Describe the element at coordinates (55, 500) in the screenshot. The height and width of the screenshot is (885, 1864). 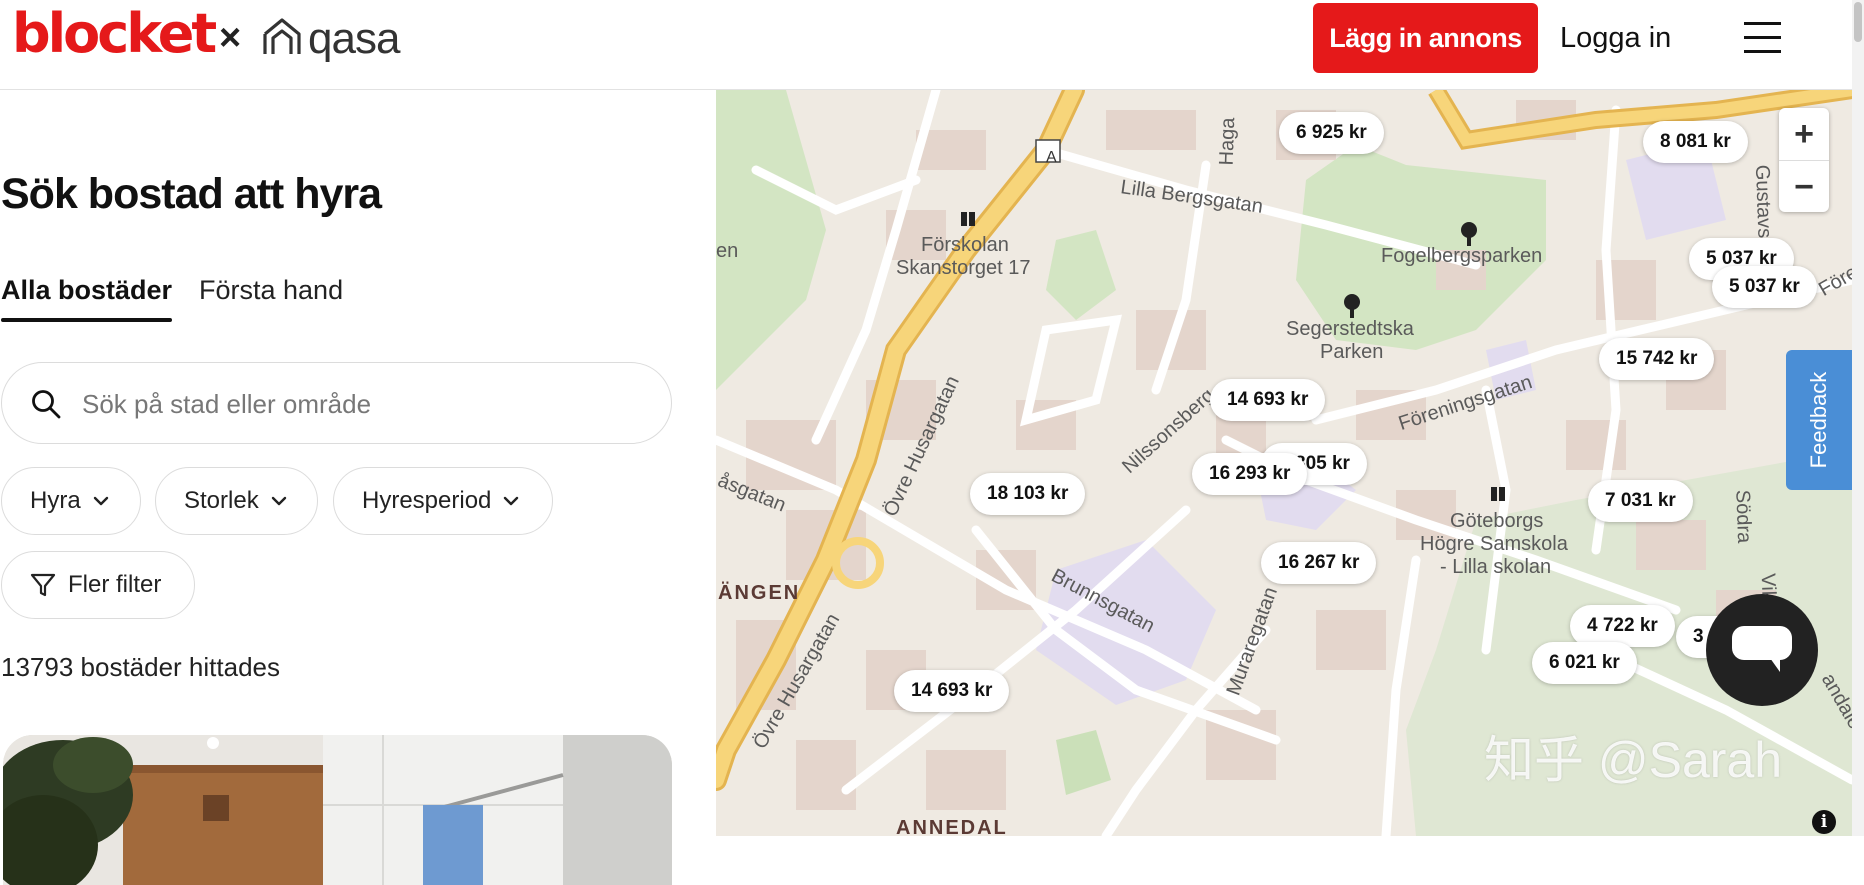
I see `filter-rent-label: Hyra` at that location.